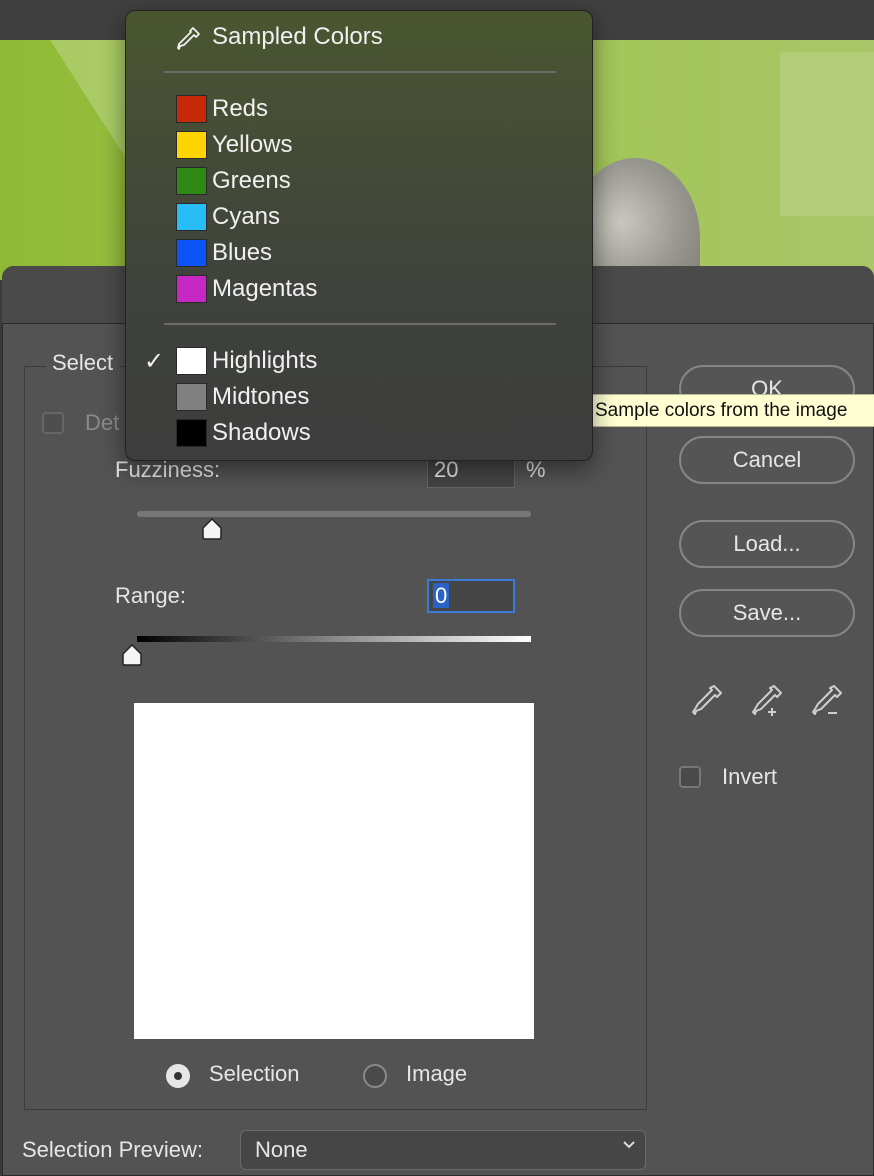  I want to click on selection-preview-image, so click(334, 871).